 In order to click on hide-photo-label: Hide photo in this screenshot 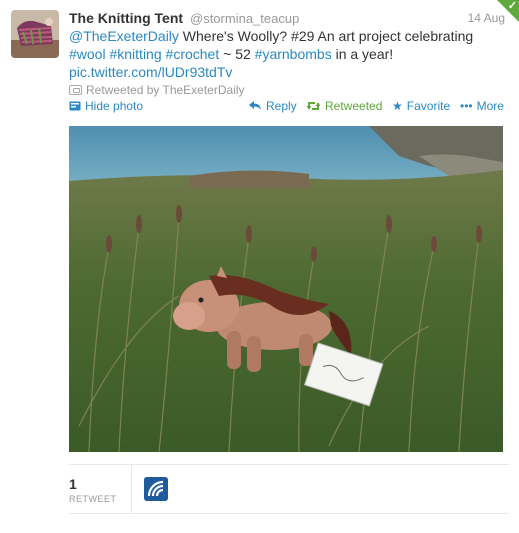, I will do `click(114, 106)`.